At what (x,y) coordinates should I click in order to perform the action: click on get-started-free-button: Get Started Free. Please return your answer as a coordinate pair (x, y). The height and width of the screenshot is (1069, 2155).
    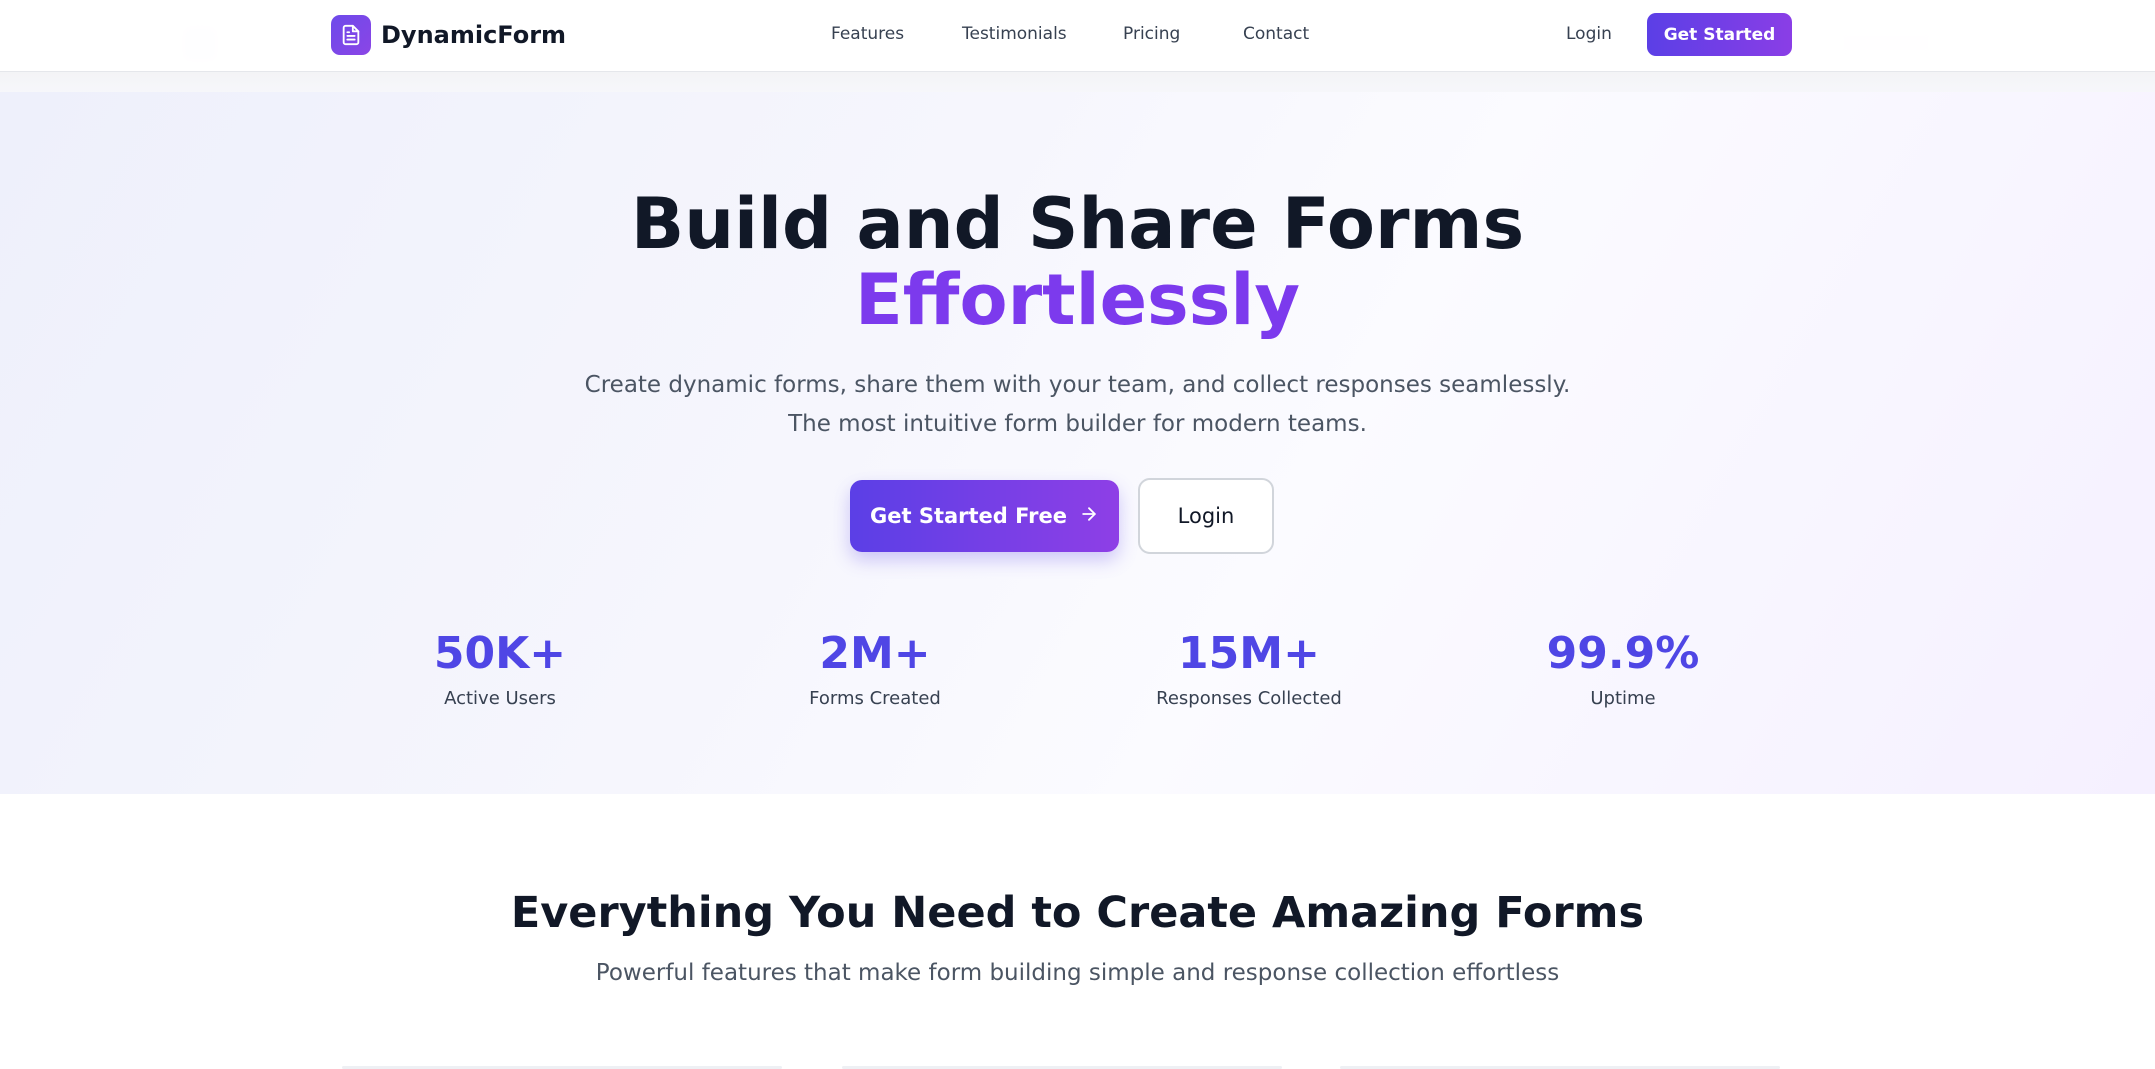
    Looking at the image, I should click on (984, 516).